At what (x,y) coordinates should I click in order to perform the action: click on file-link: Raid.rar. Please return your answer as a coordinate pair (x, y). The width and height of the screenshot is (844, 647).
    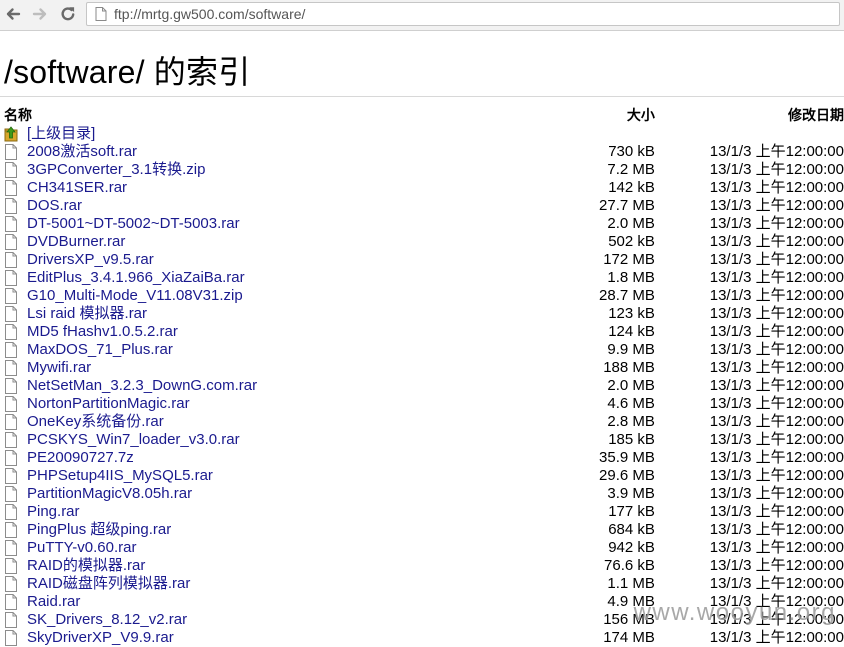
    Looking at the image, I should click on (53, 602).